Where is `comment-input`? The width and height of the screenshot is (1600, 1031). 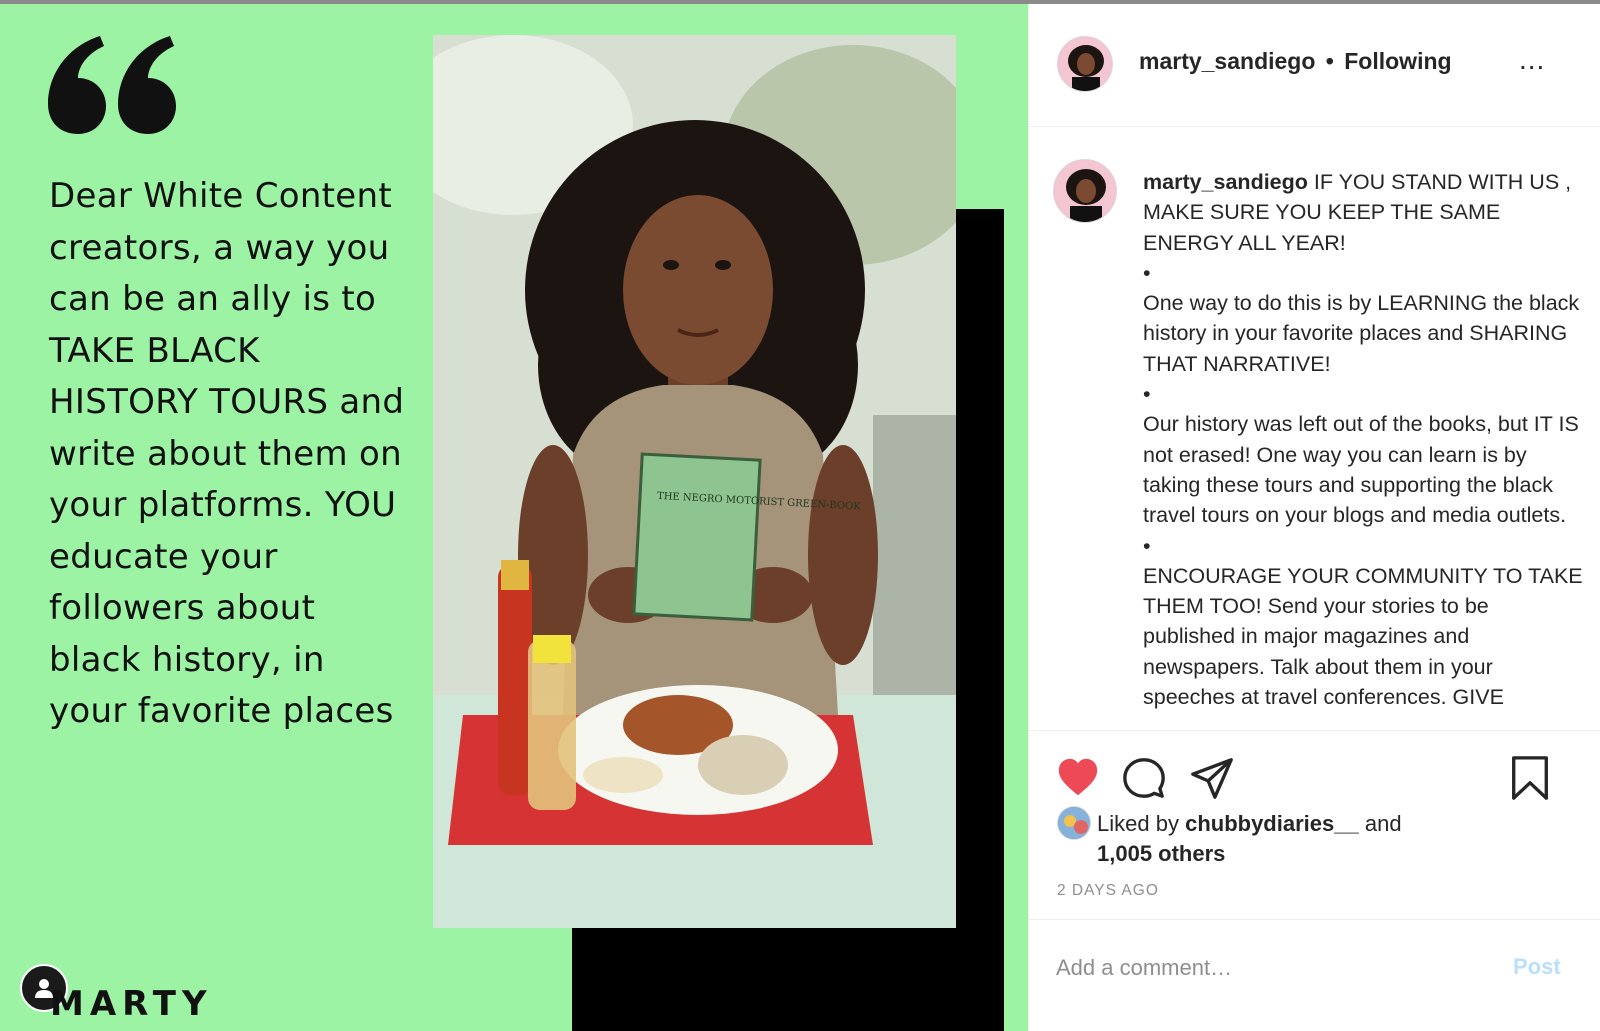
comment-input is located at coordinates (1266, 968).